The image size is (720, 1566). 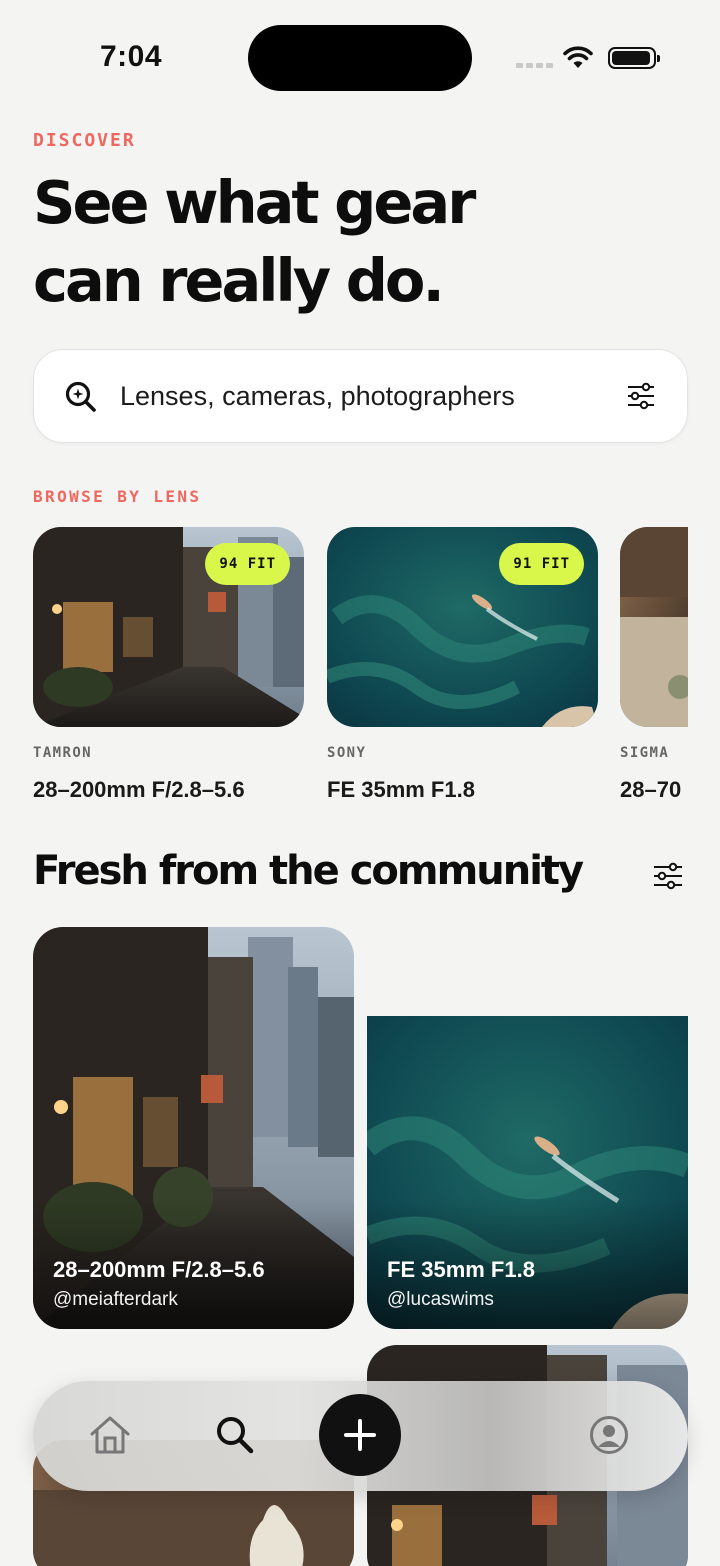 I want to click on plus-icon, so click(x=360, y=1435).